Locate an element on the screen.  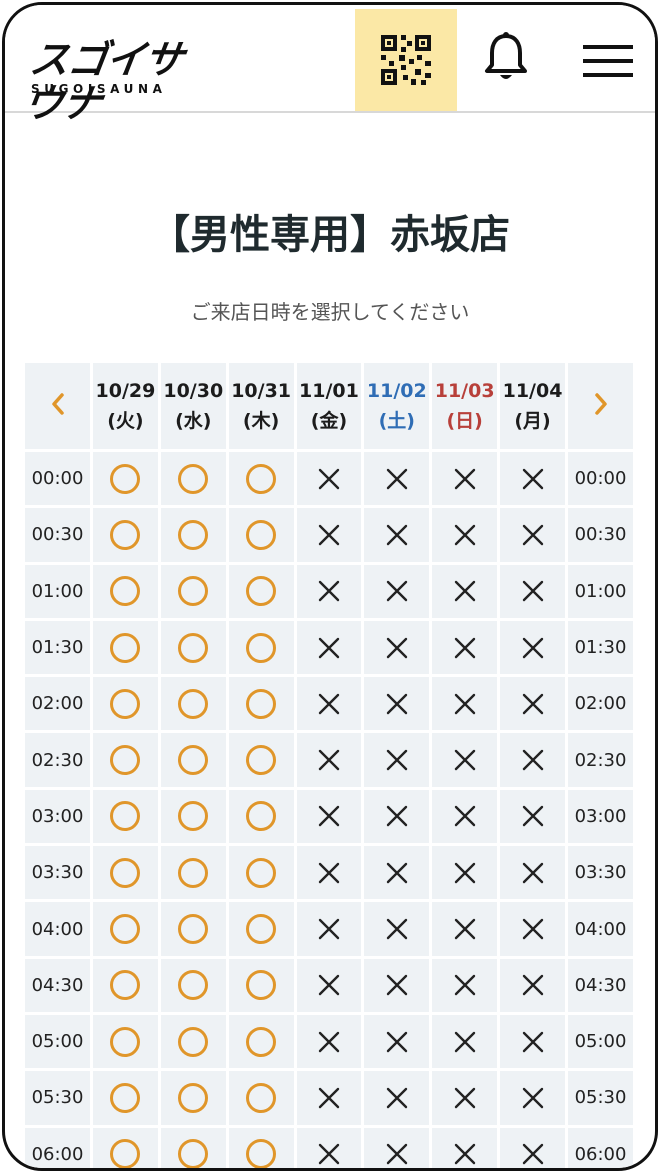
time-row: 04:00 04:00 is located at coordinates (329, 929).